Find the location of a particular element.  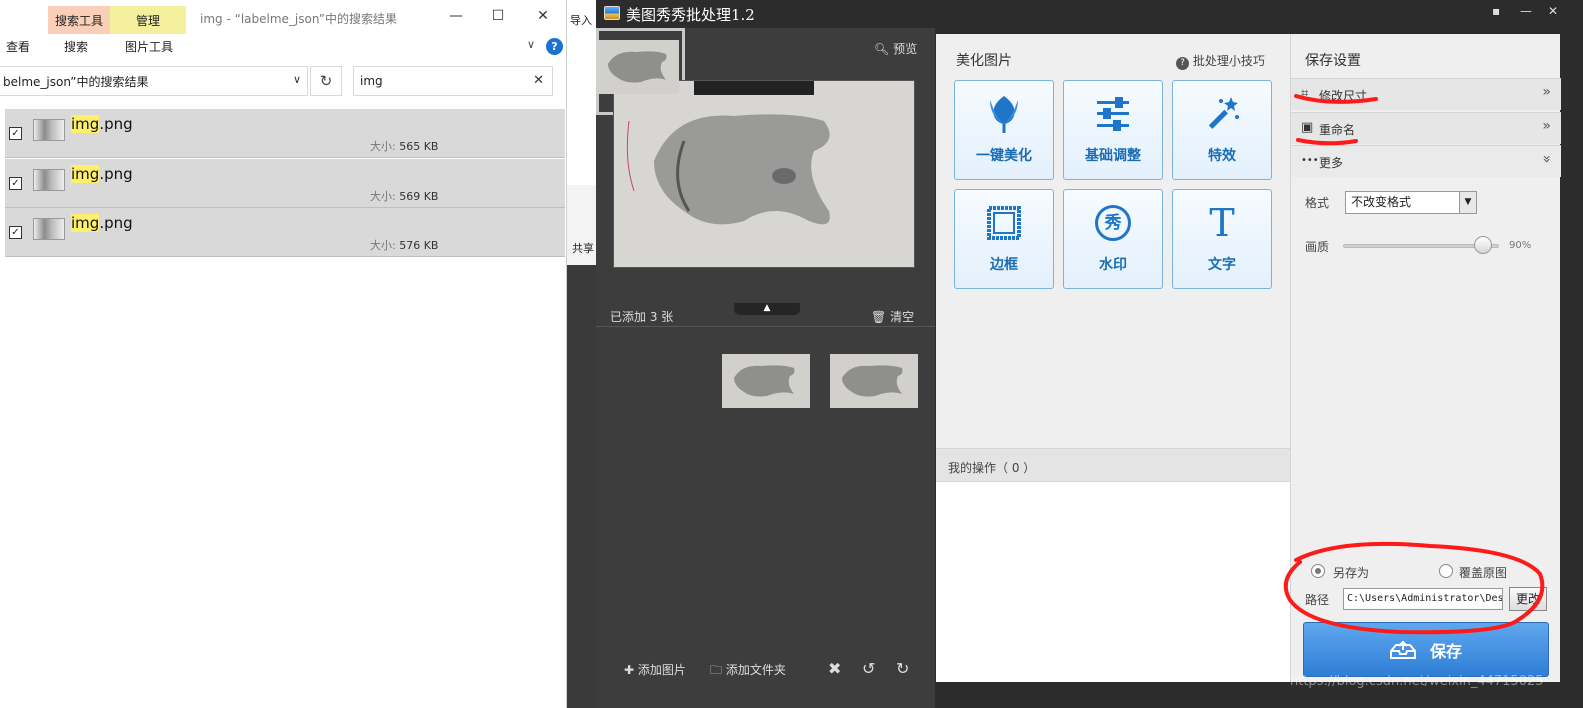

quality-value: 90% is located at coordinates (1520, 245).